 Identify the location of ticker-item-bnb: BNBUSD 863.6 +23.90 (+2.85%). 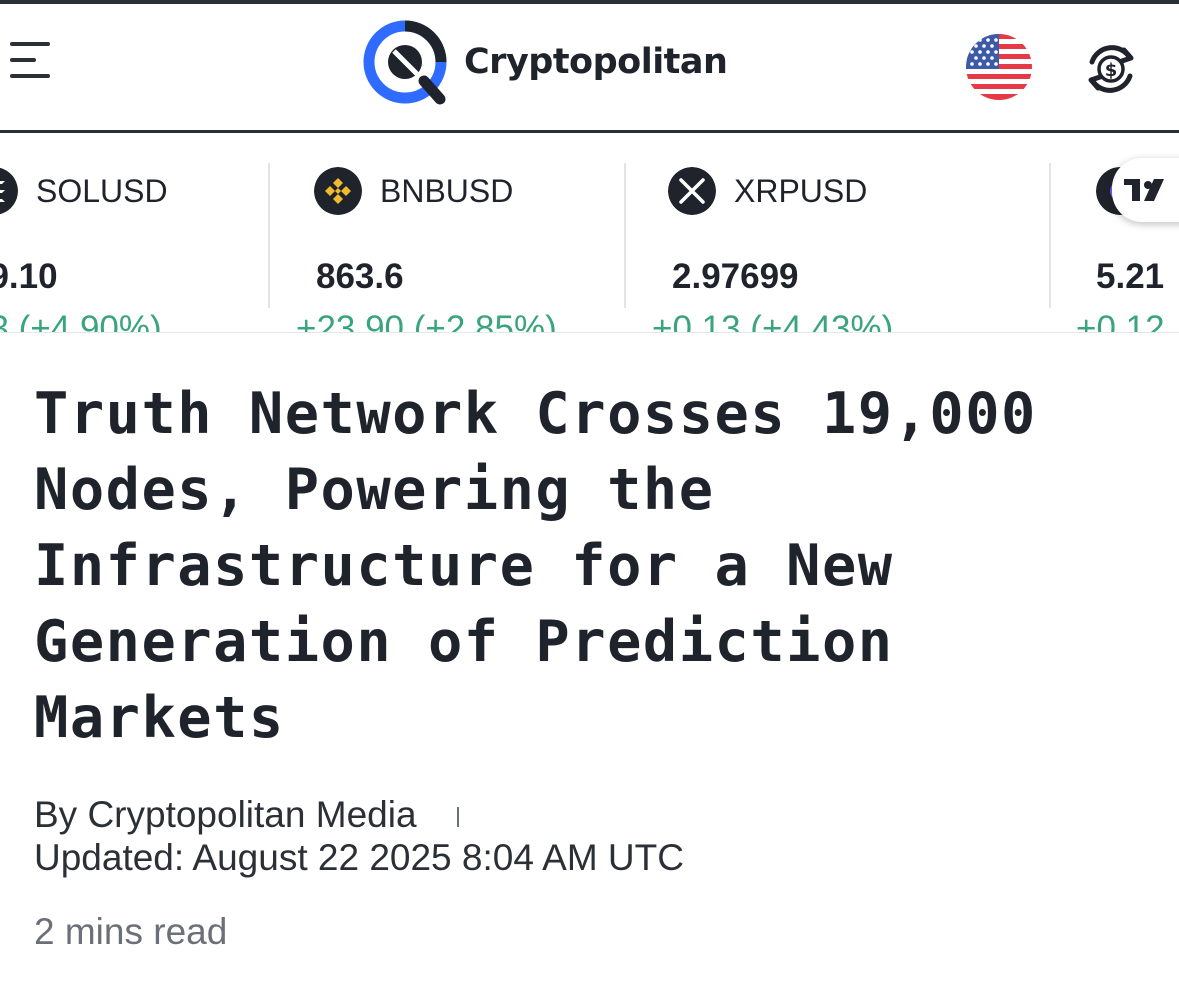
(456, 247).